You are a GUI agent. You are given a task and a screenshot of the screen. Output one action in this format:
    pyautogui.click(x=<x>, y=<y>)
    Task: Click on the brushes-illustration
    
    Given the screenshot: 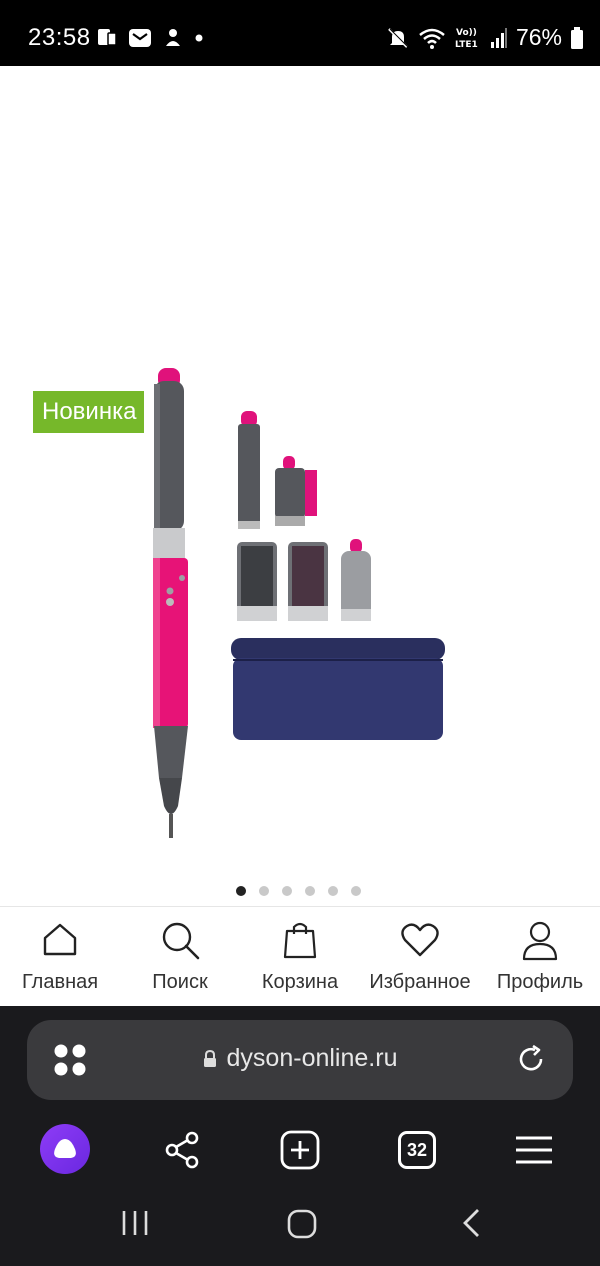 What is the action you would take?
    pyautogui.click(x=304, y=580)
    